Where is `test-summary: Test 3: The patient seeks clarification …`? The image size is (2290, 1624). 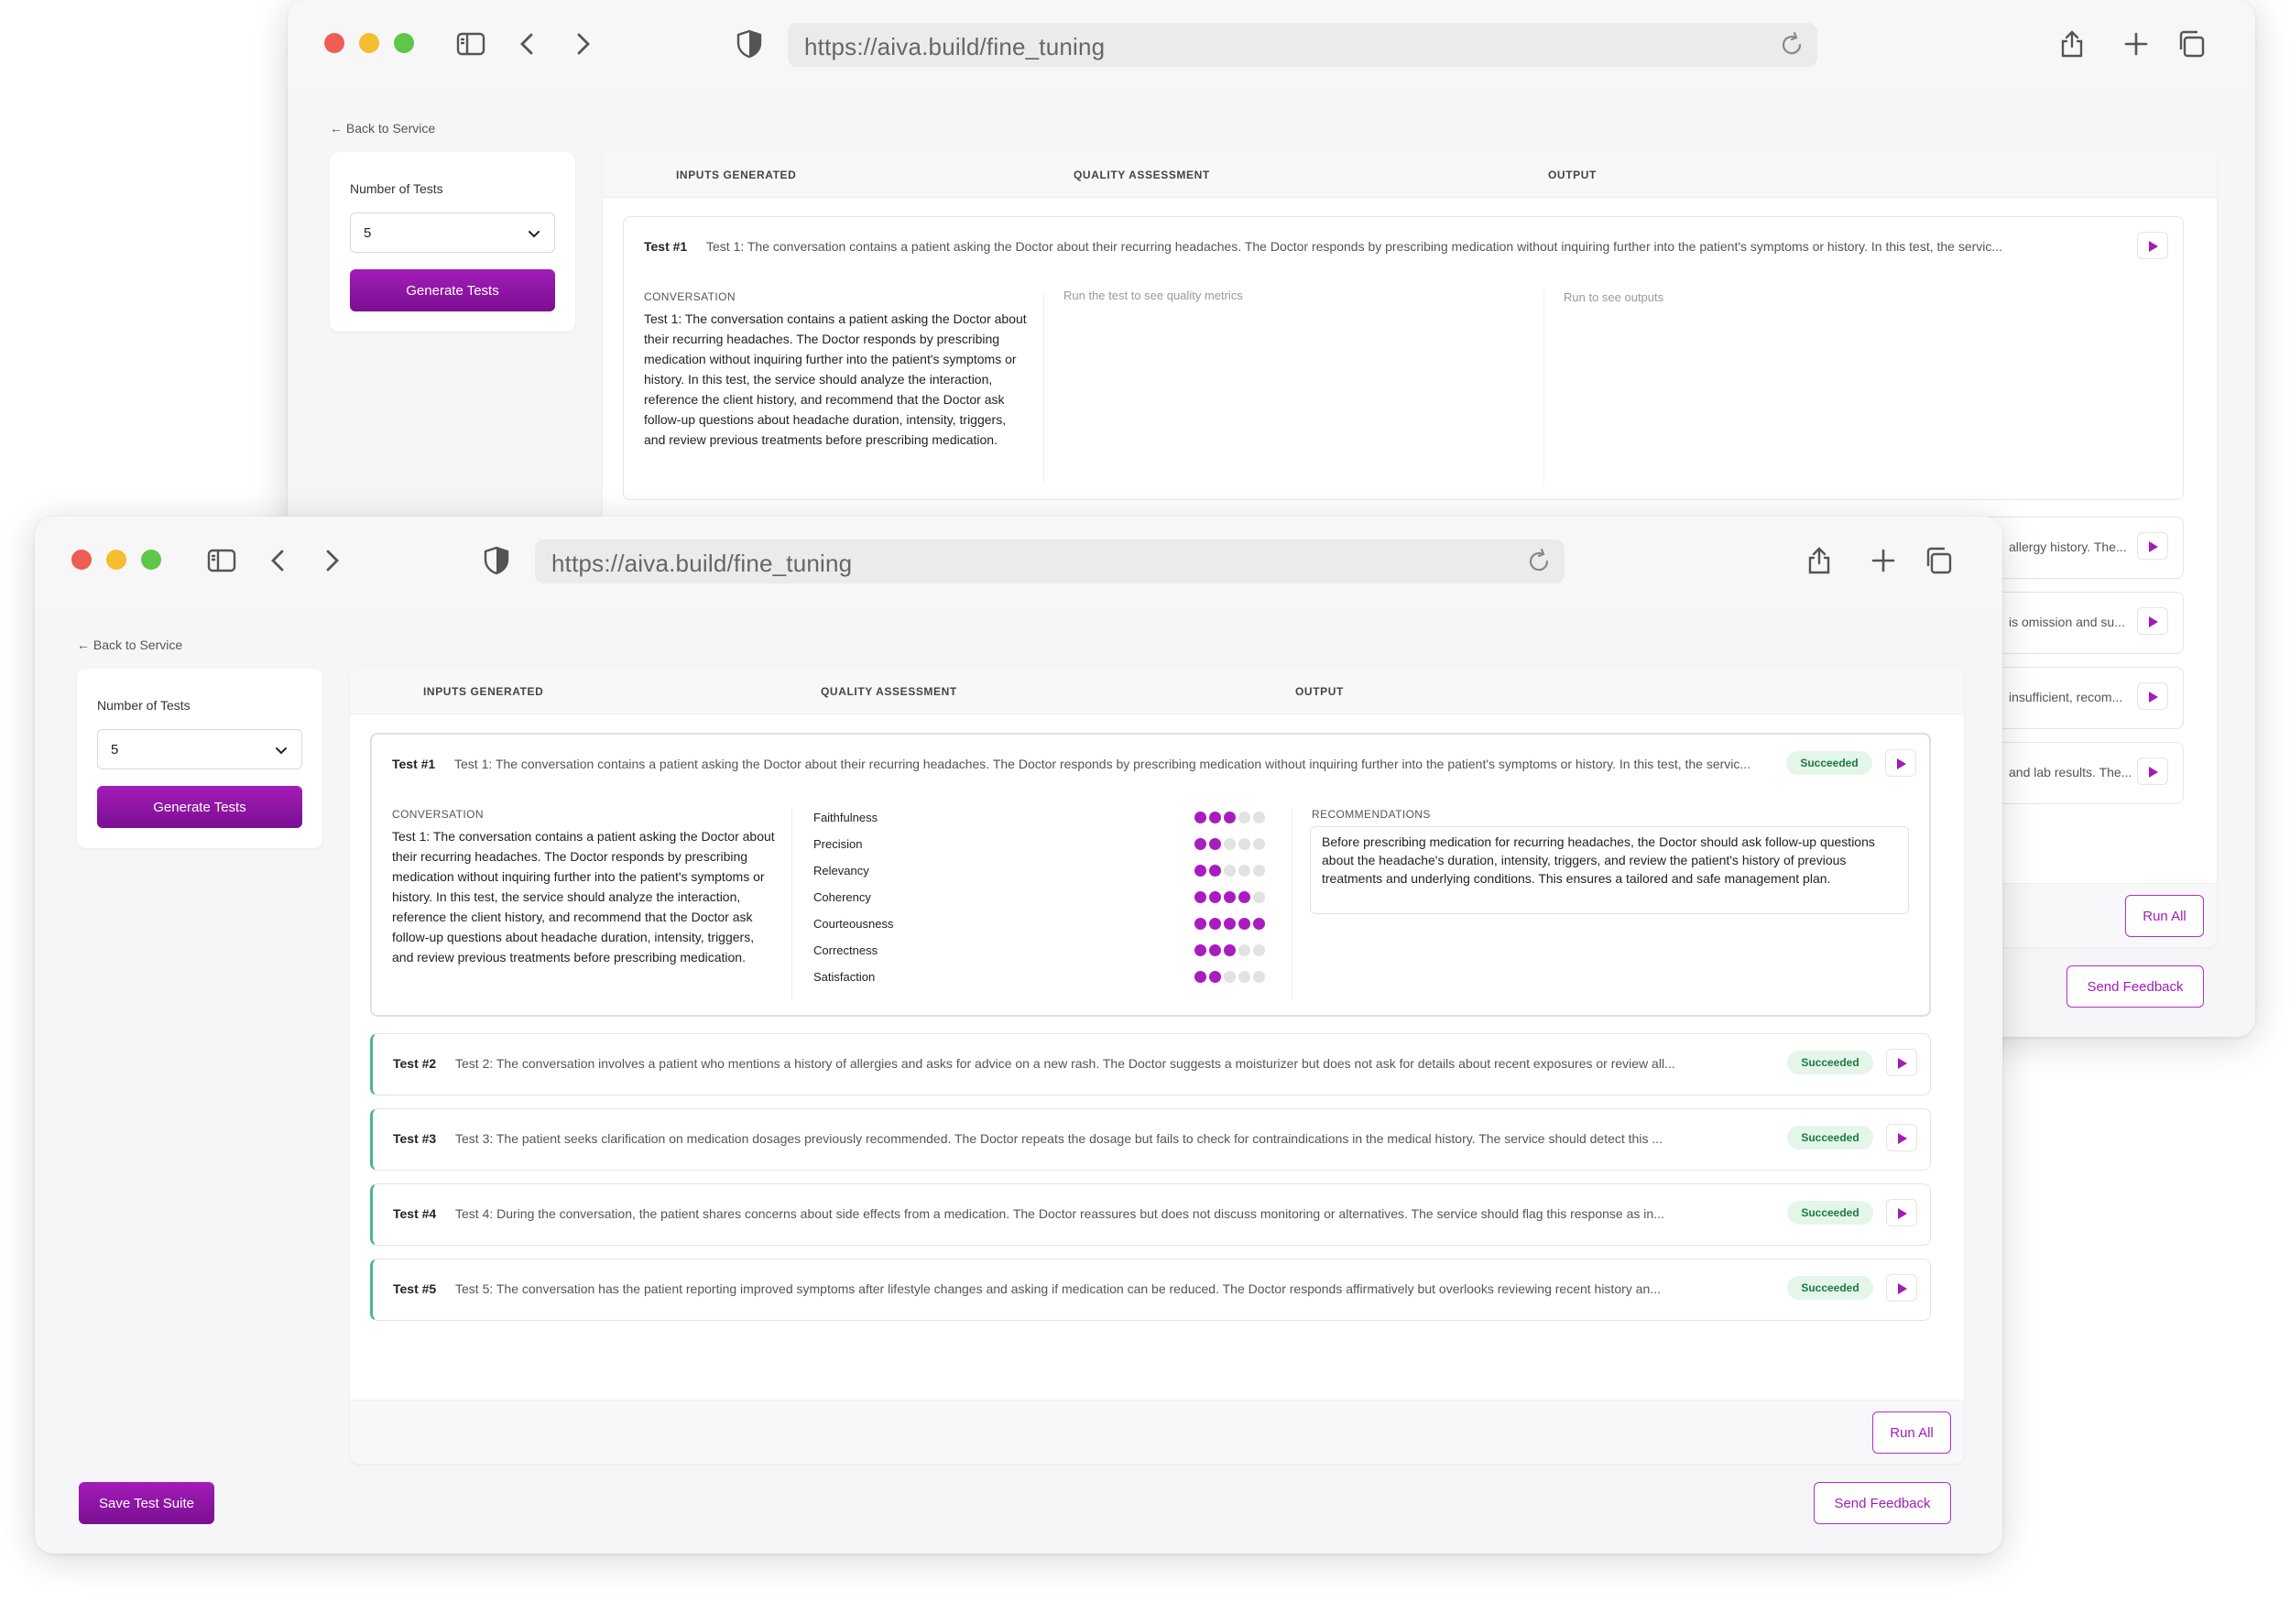
test-summary: Test 3: The patient seeks clarification … is located at coordinates (1059, 1138).